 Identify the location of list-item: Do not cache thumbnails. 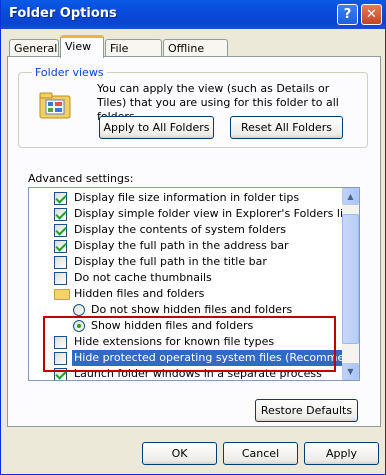
(185, 278).